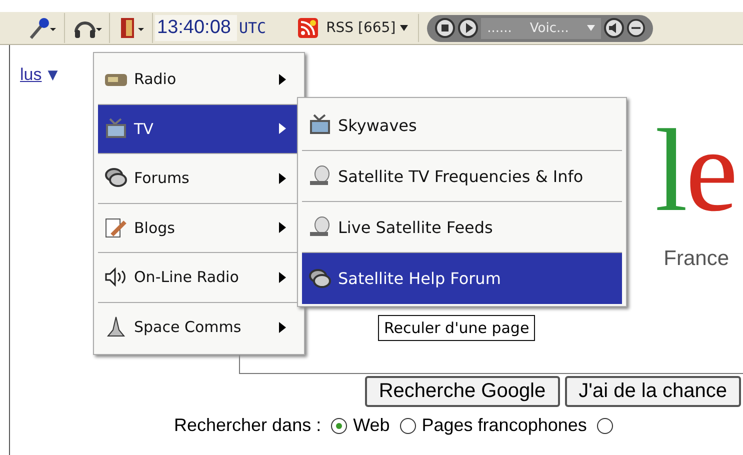 This screenshot has height=455, width=743. What do you see at coordinates (635, 28) in the screenshot?
I see `minus-button` at bounding box center [635, 28].